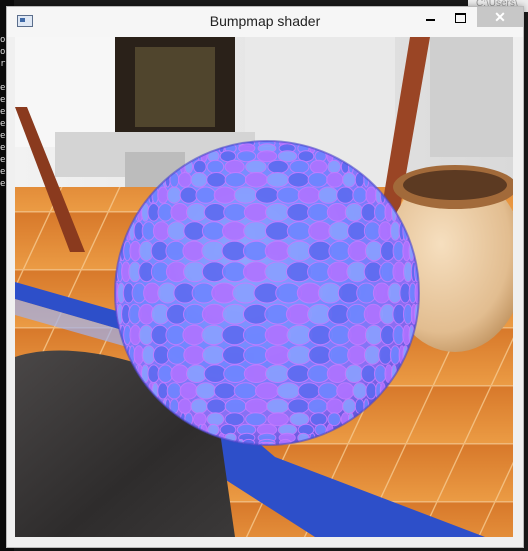 Image resolution: width=528 pixels, height=551 pixels. What do you see at coordinates (455, 185) in the screenshot?
I see `clay-pot-opening` at bounding box center [455, 185].